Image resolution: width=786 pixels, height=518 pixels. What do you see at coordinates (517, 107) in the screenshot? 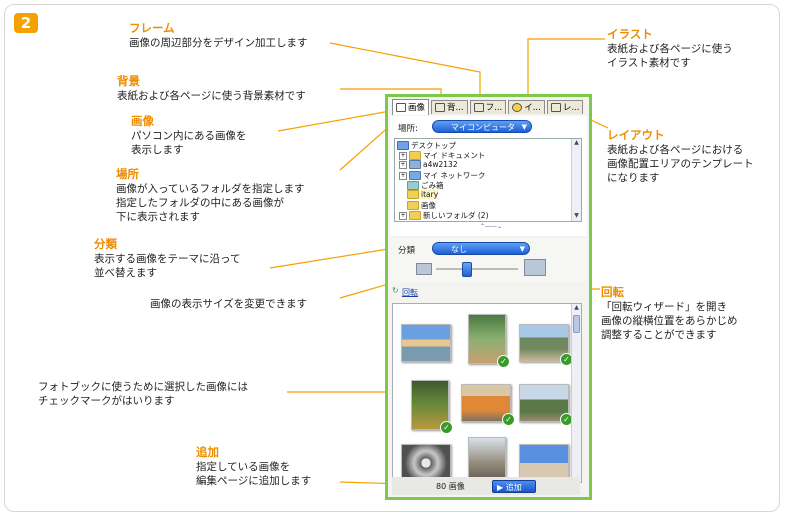
I see `smiley-icon` at bounding box center [517, 107].